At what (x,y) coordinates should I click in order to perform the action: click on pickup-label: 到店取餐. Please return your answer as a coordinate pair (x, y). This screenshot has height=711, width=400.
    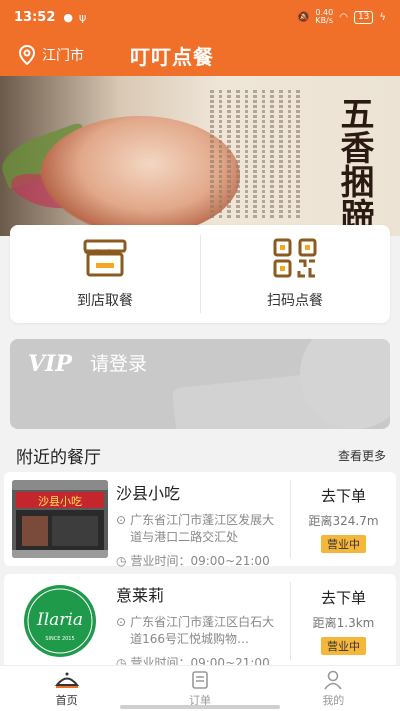
    Looking at the image, I should click on (105, 301).